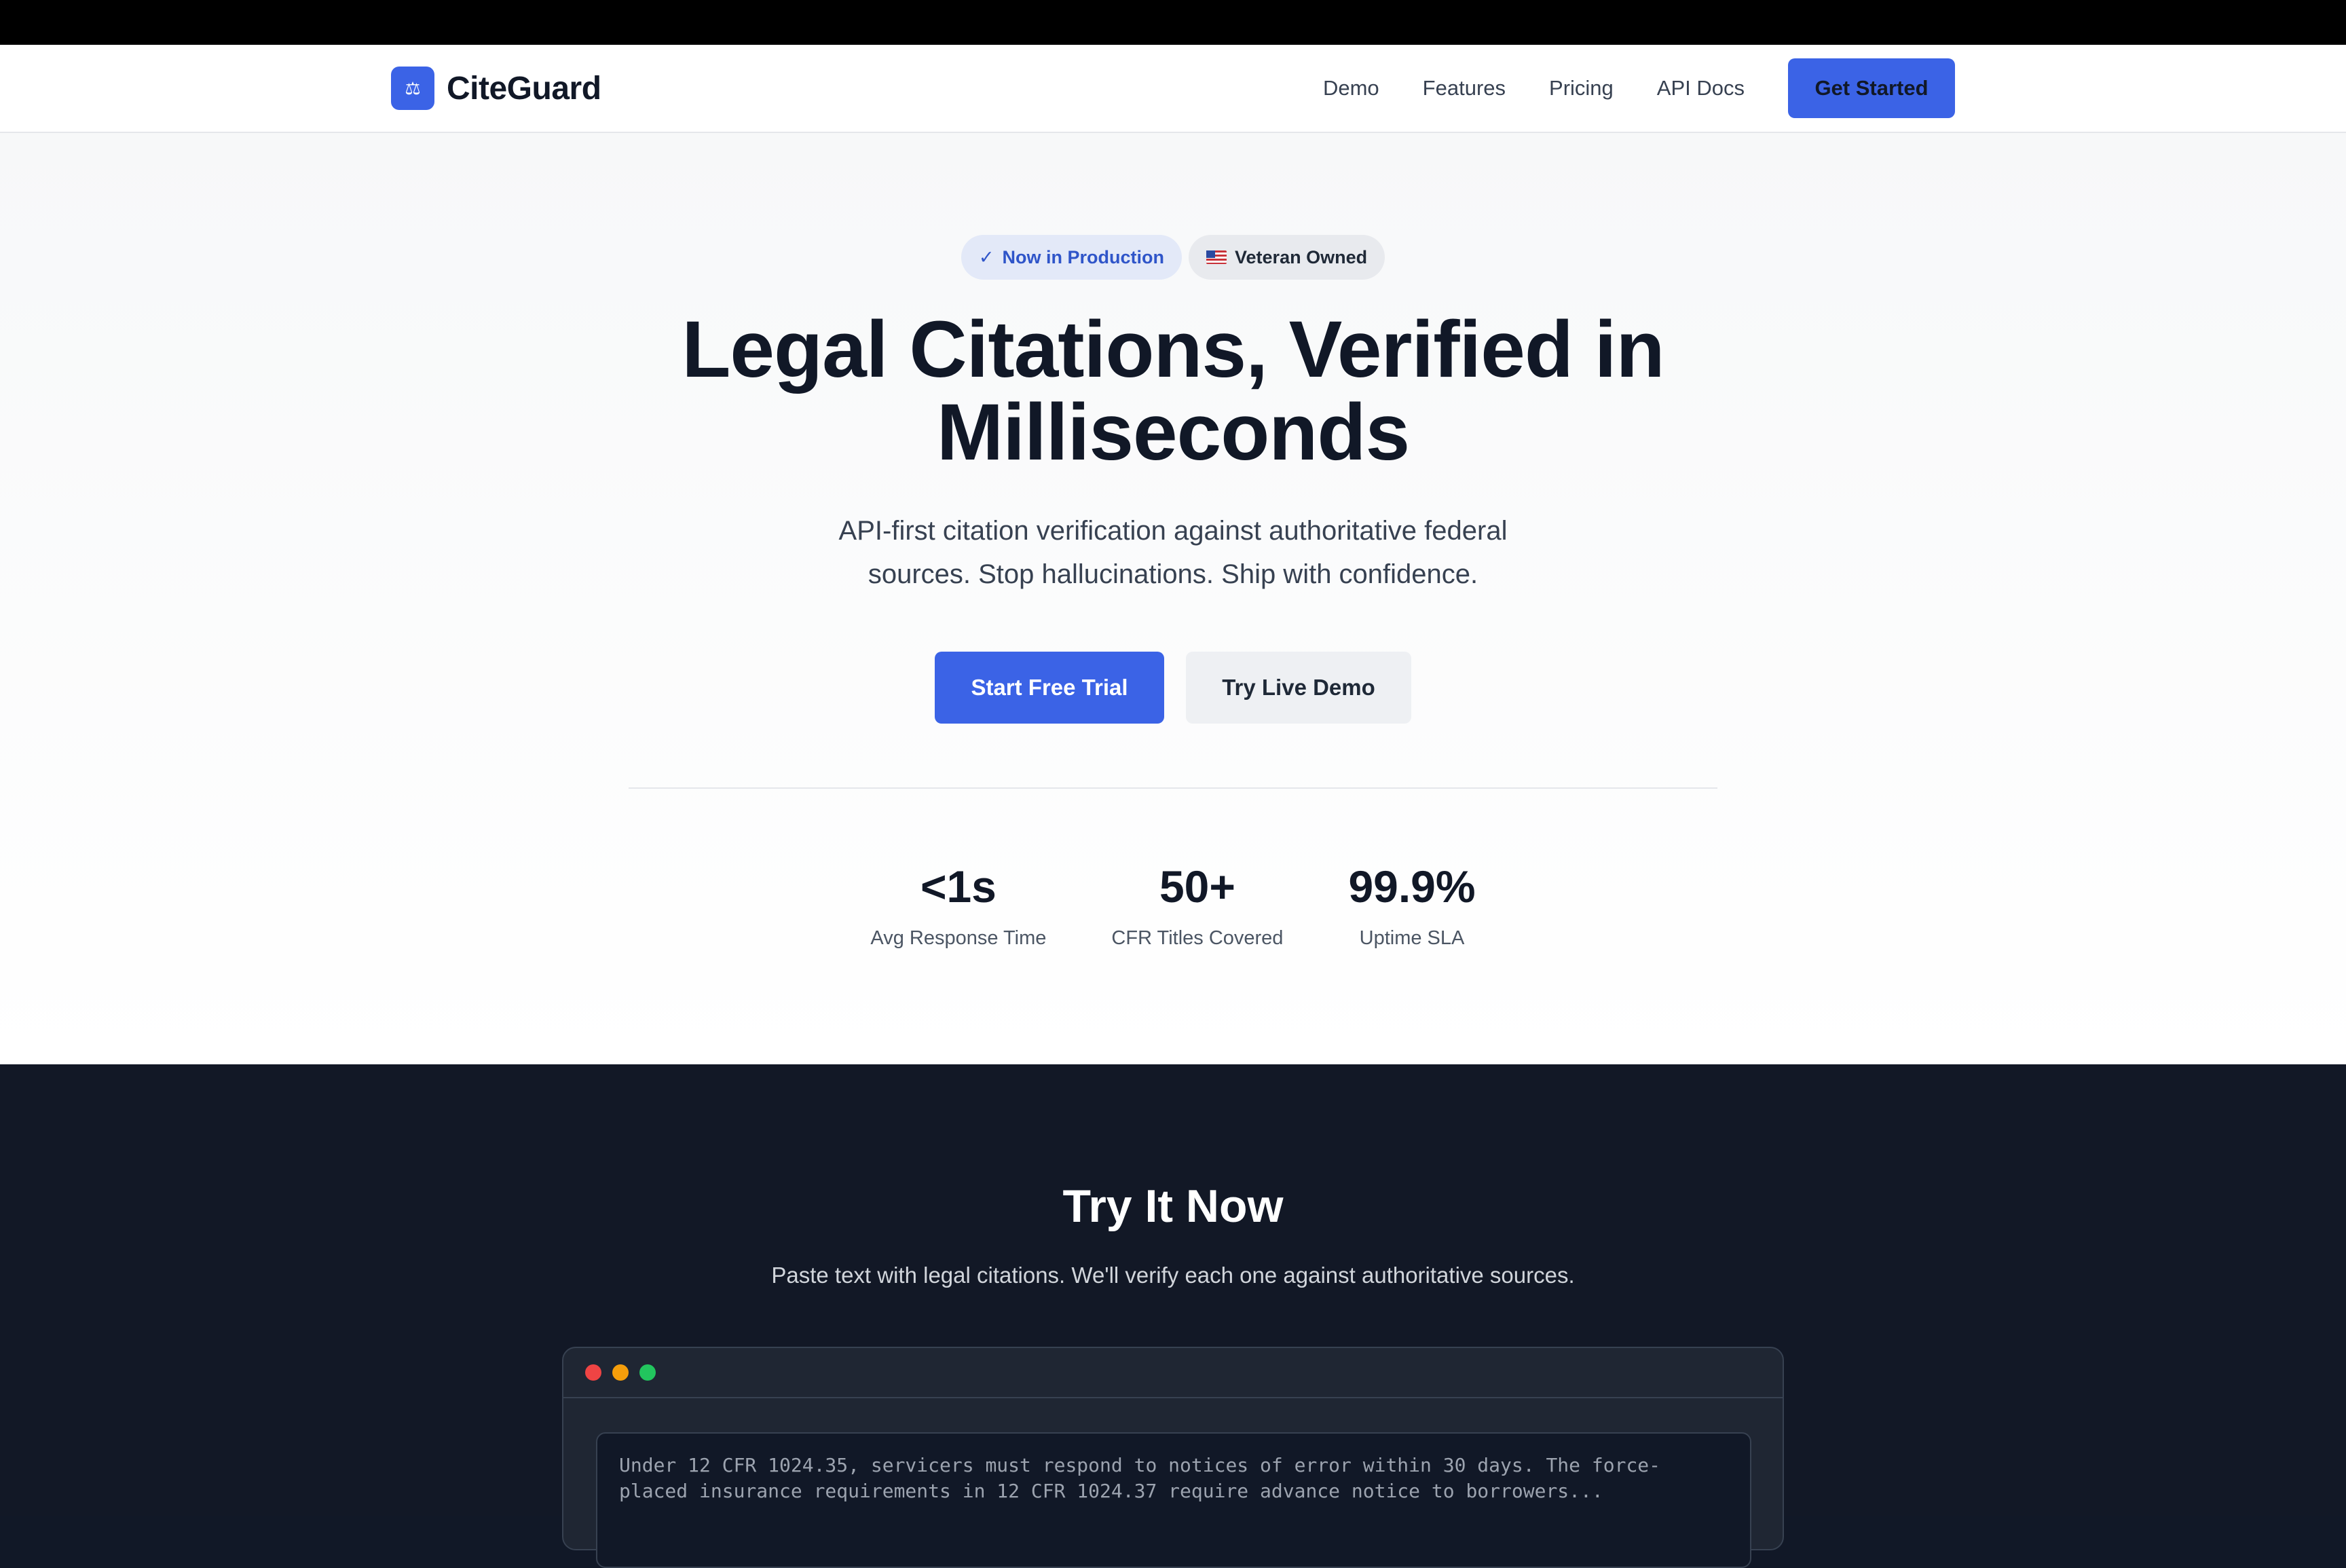 This screenshot has height=1568, width=2346. What do you see at coordinates (620, 1373) in the screenshot?
I see `window-minimize-dot` at bounding box center [620, 1373].